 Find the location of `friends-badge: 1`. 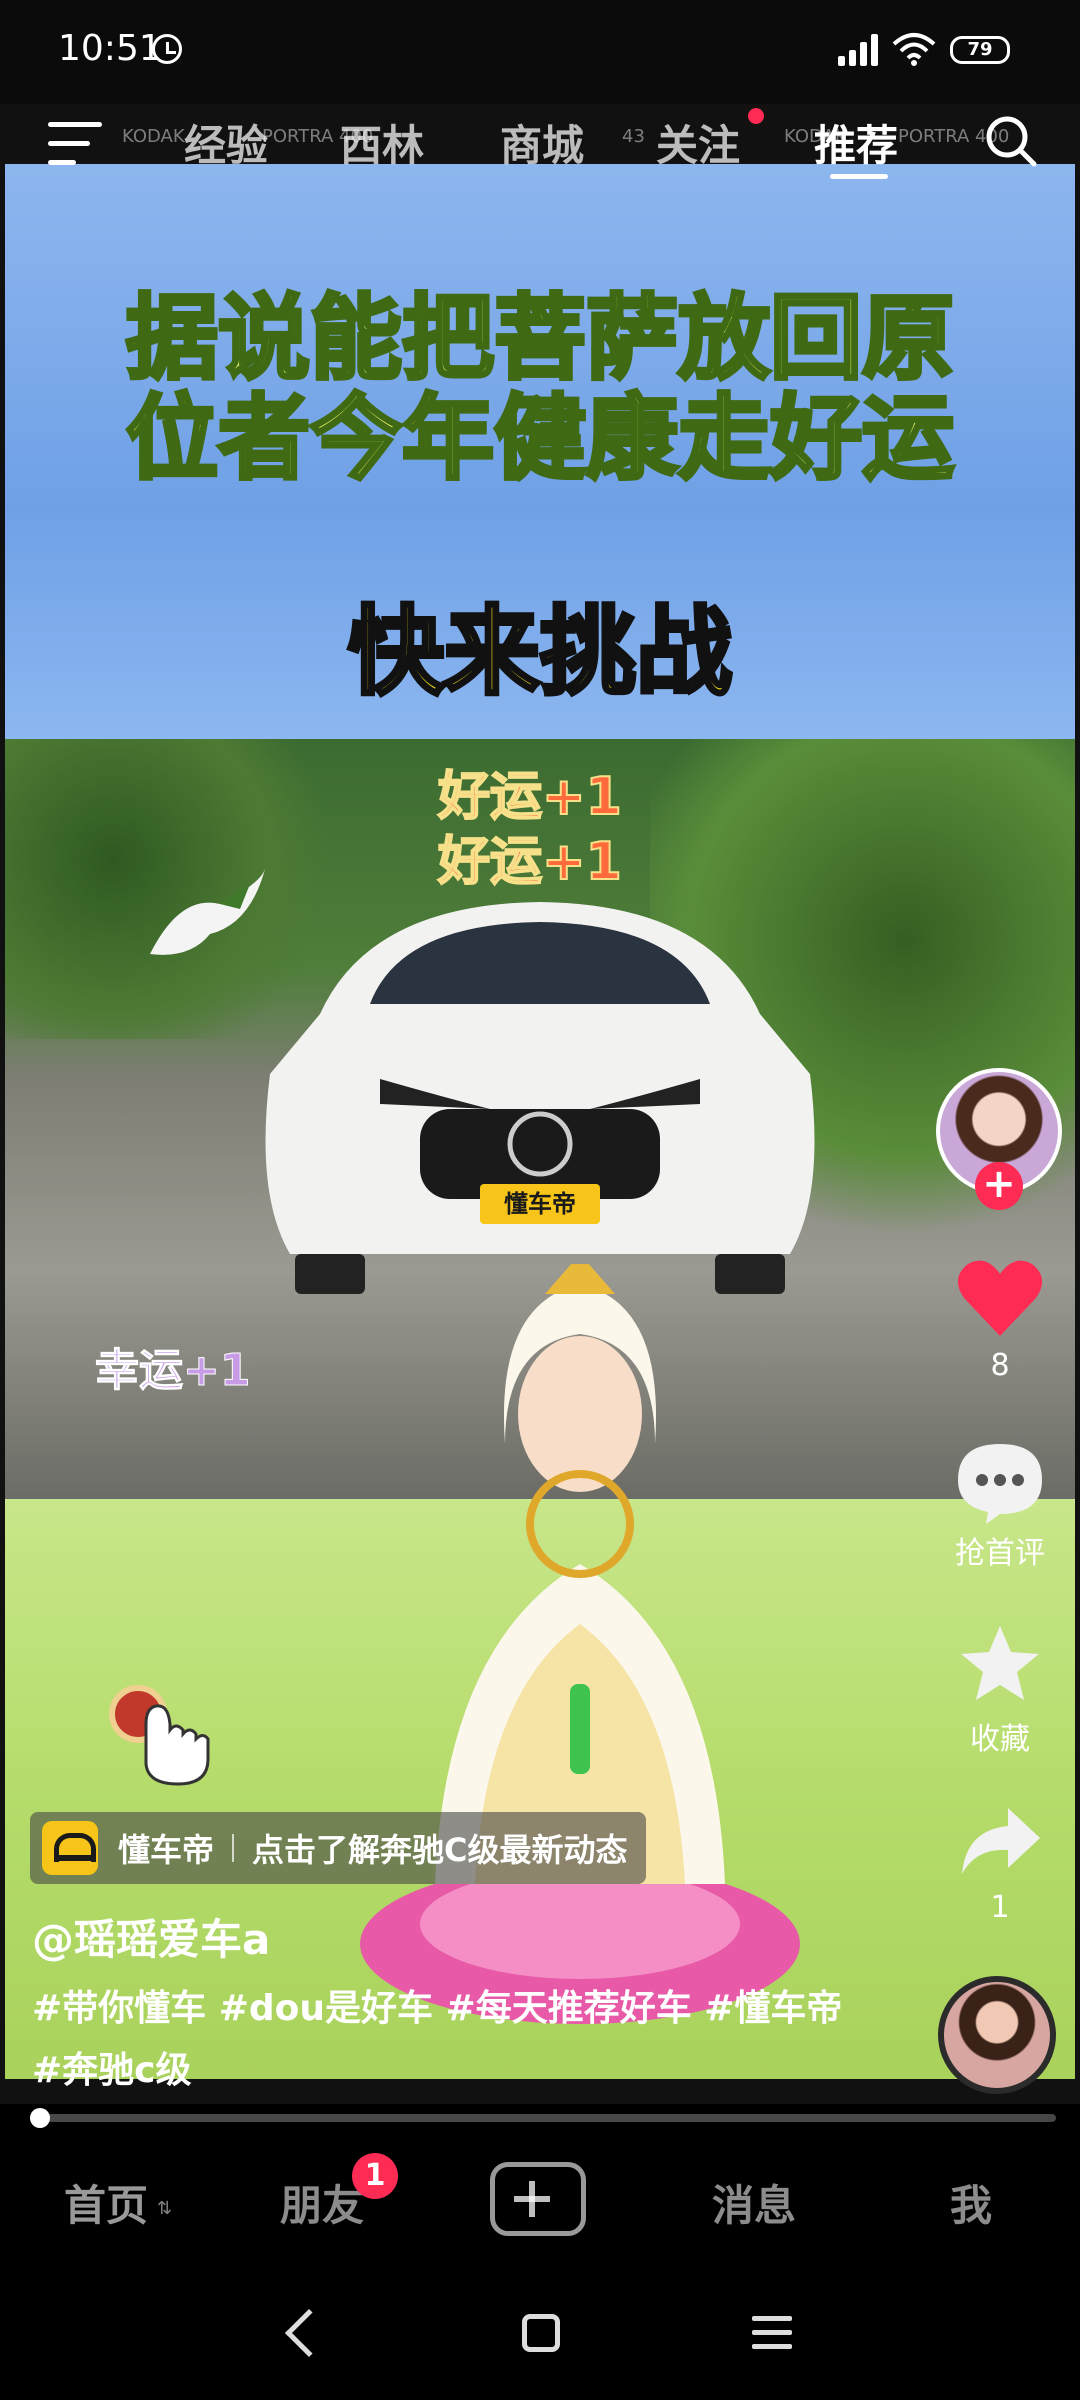

friends-badge: 1 is located at coordinates (375, 2176).